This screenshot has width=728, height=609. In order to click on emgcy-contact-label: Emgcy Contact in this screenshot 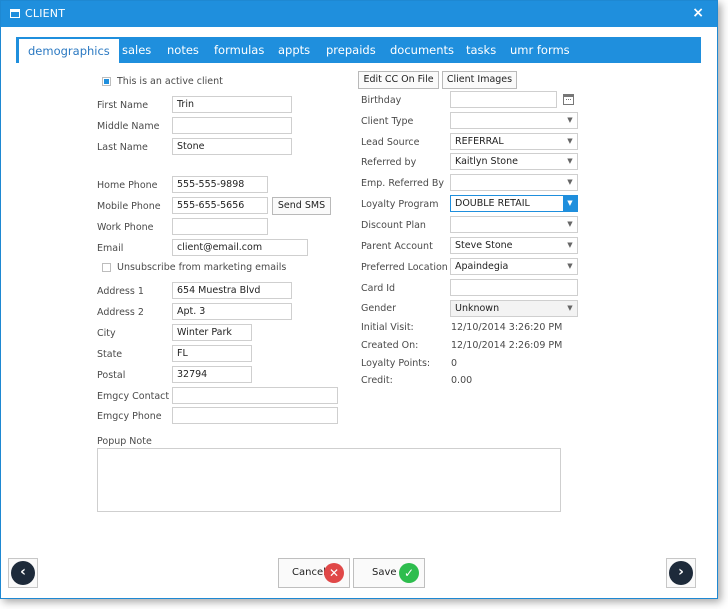, I will do `click(133, 396)`.